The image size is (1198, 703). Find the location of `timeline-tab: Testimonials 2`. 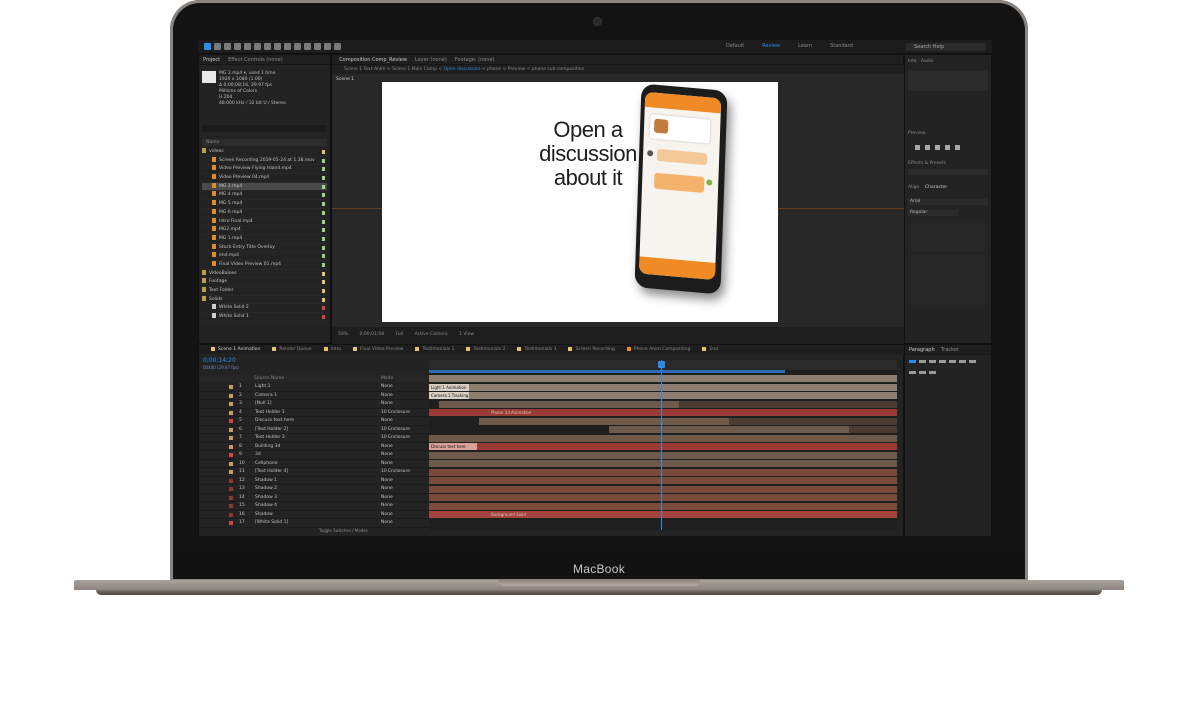

timeline-tab: Testimonials 2 is located at coordinates (485, 349).